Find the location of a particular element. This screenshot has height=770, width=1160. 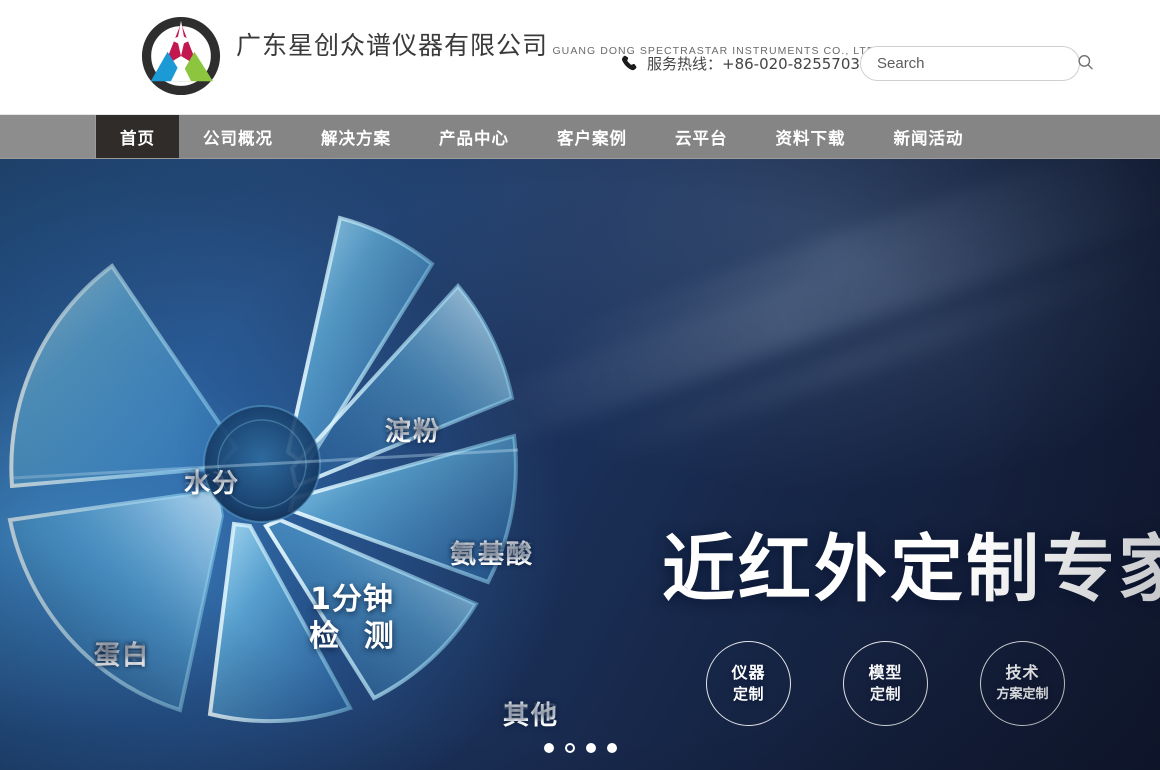

badge-line2: 方案定制 is located at coordinates (1022, 694).